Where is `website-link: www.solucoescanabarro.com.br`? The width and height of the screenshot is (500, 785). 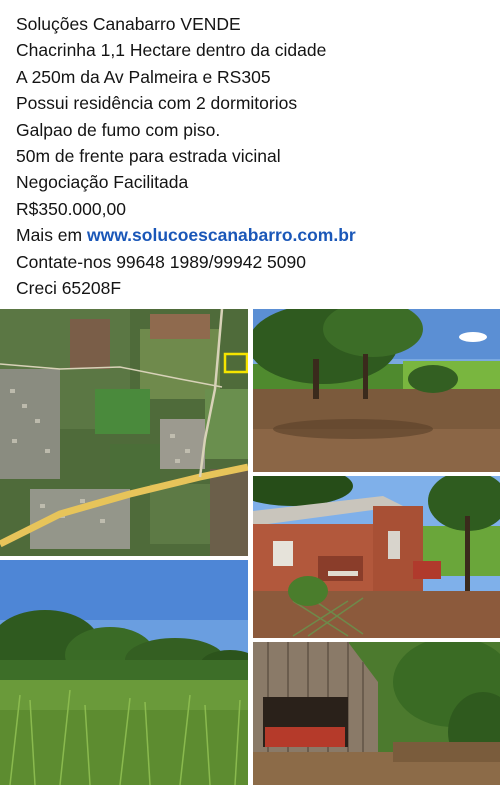 website-link: www.solucoescanabarro.com.br is located at coordinates (221, 235).